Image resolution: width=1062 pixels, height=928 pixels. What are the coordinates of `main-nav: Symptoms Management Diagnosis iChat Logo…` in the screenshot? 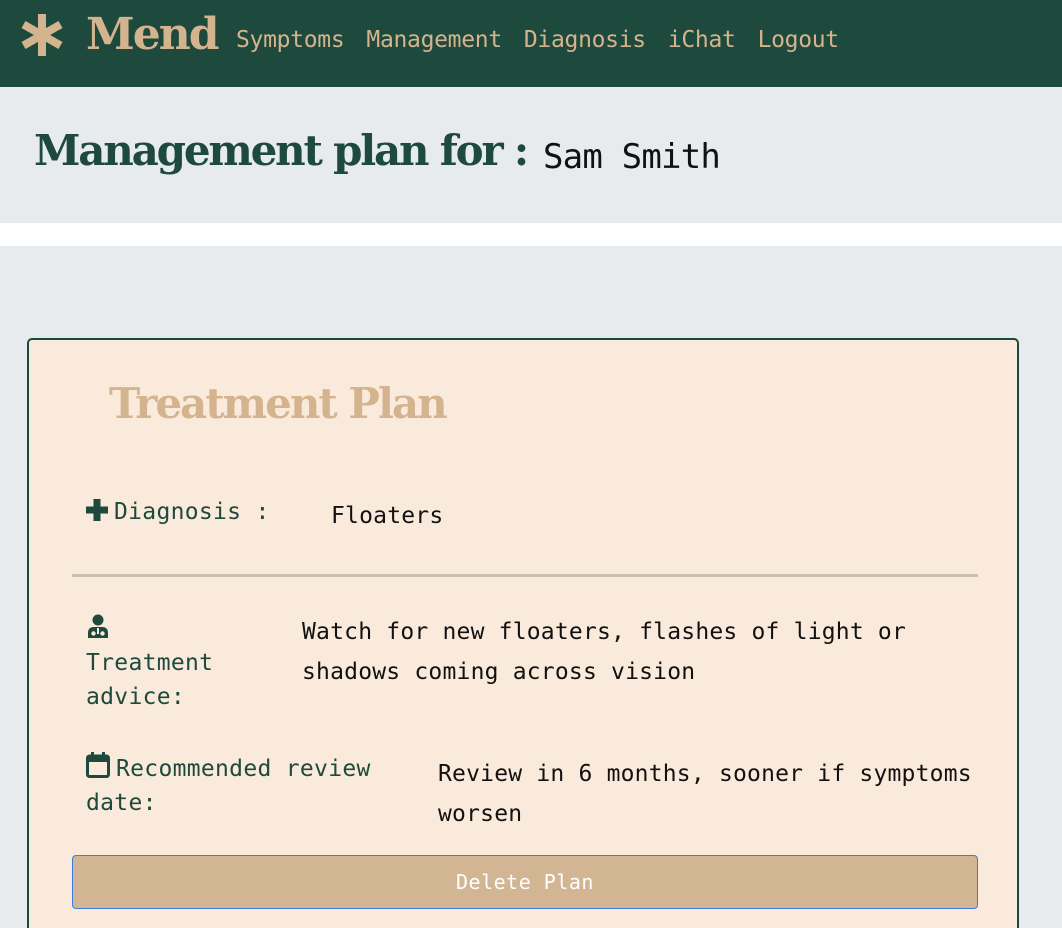 It's located at (537, 40).